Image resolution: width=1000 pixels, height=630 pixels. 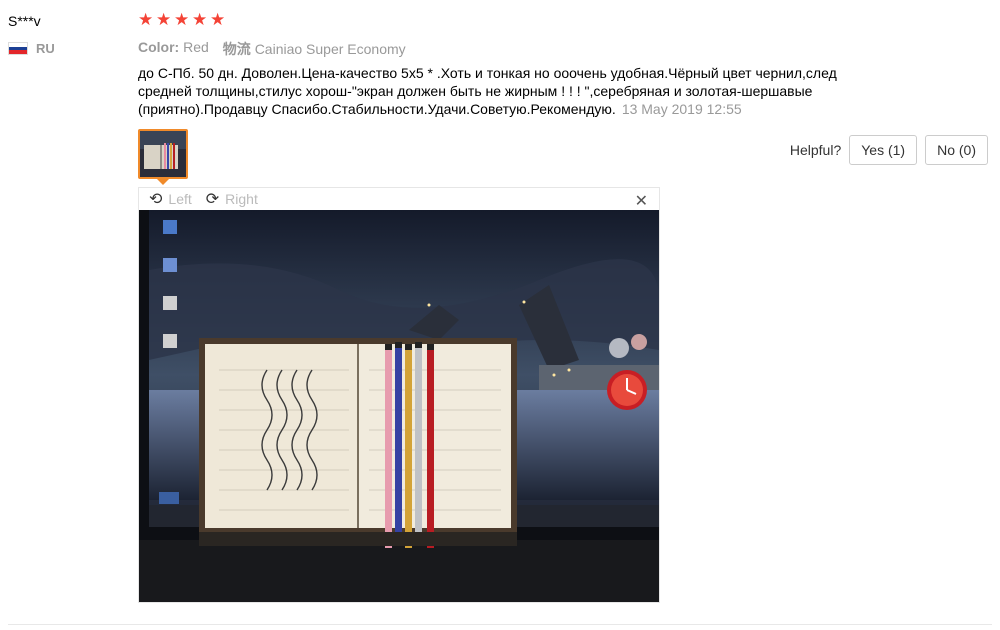 I want to click on thumbnail-pointer, so click(x=163, y=182).